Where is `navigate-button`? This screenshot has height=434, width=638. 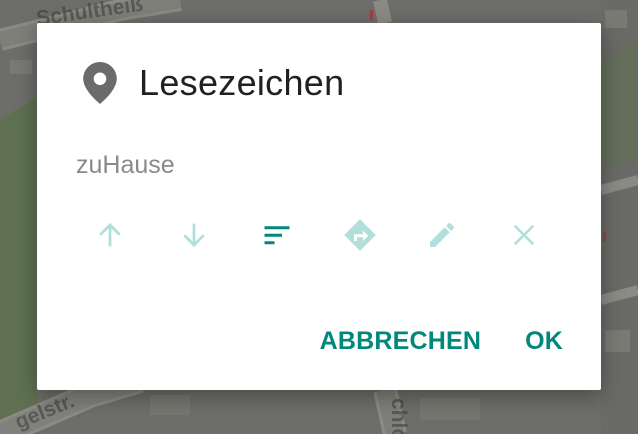
navigate-button is located at coordinates (360, 235).